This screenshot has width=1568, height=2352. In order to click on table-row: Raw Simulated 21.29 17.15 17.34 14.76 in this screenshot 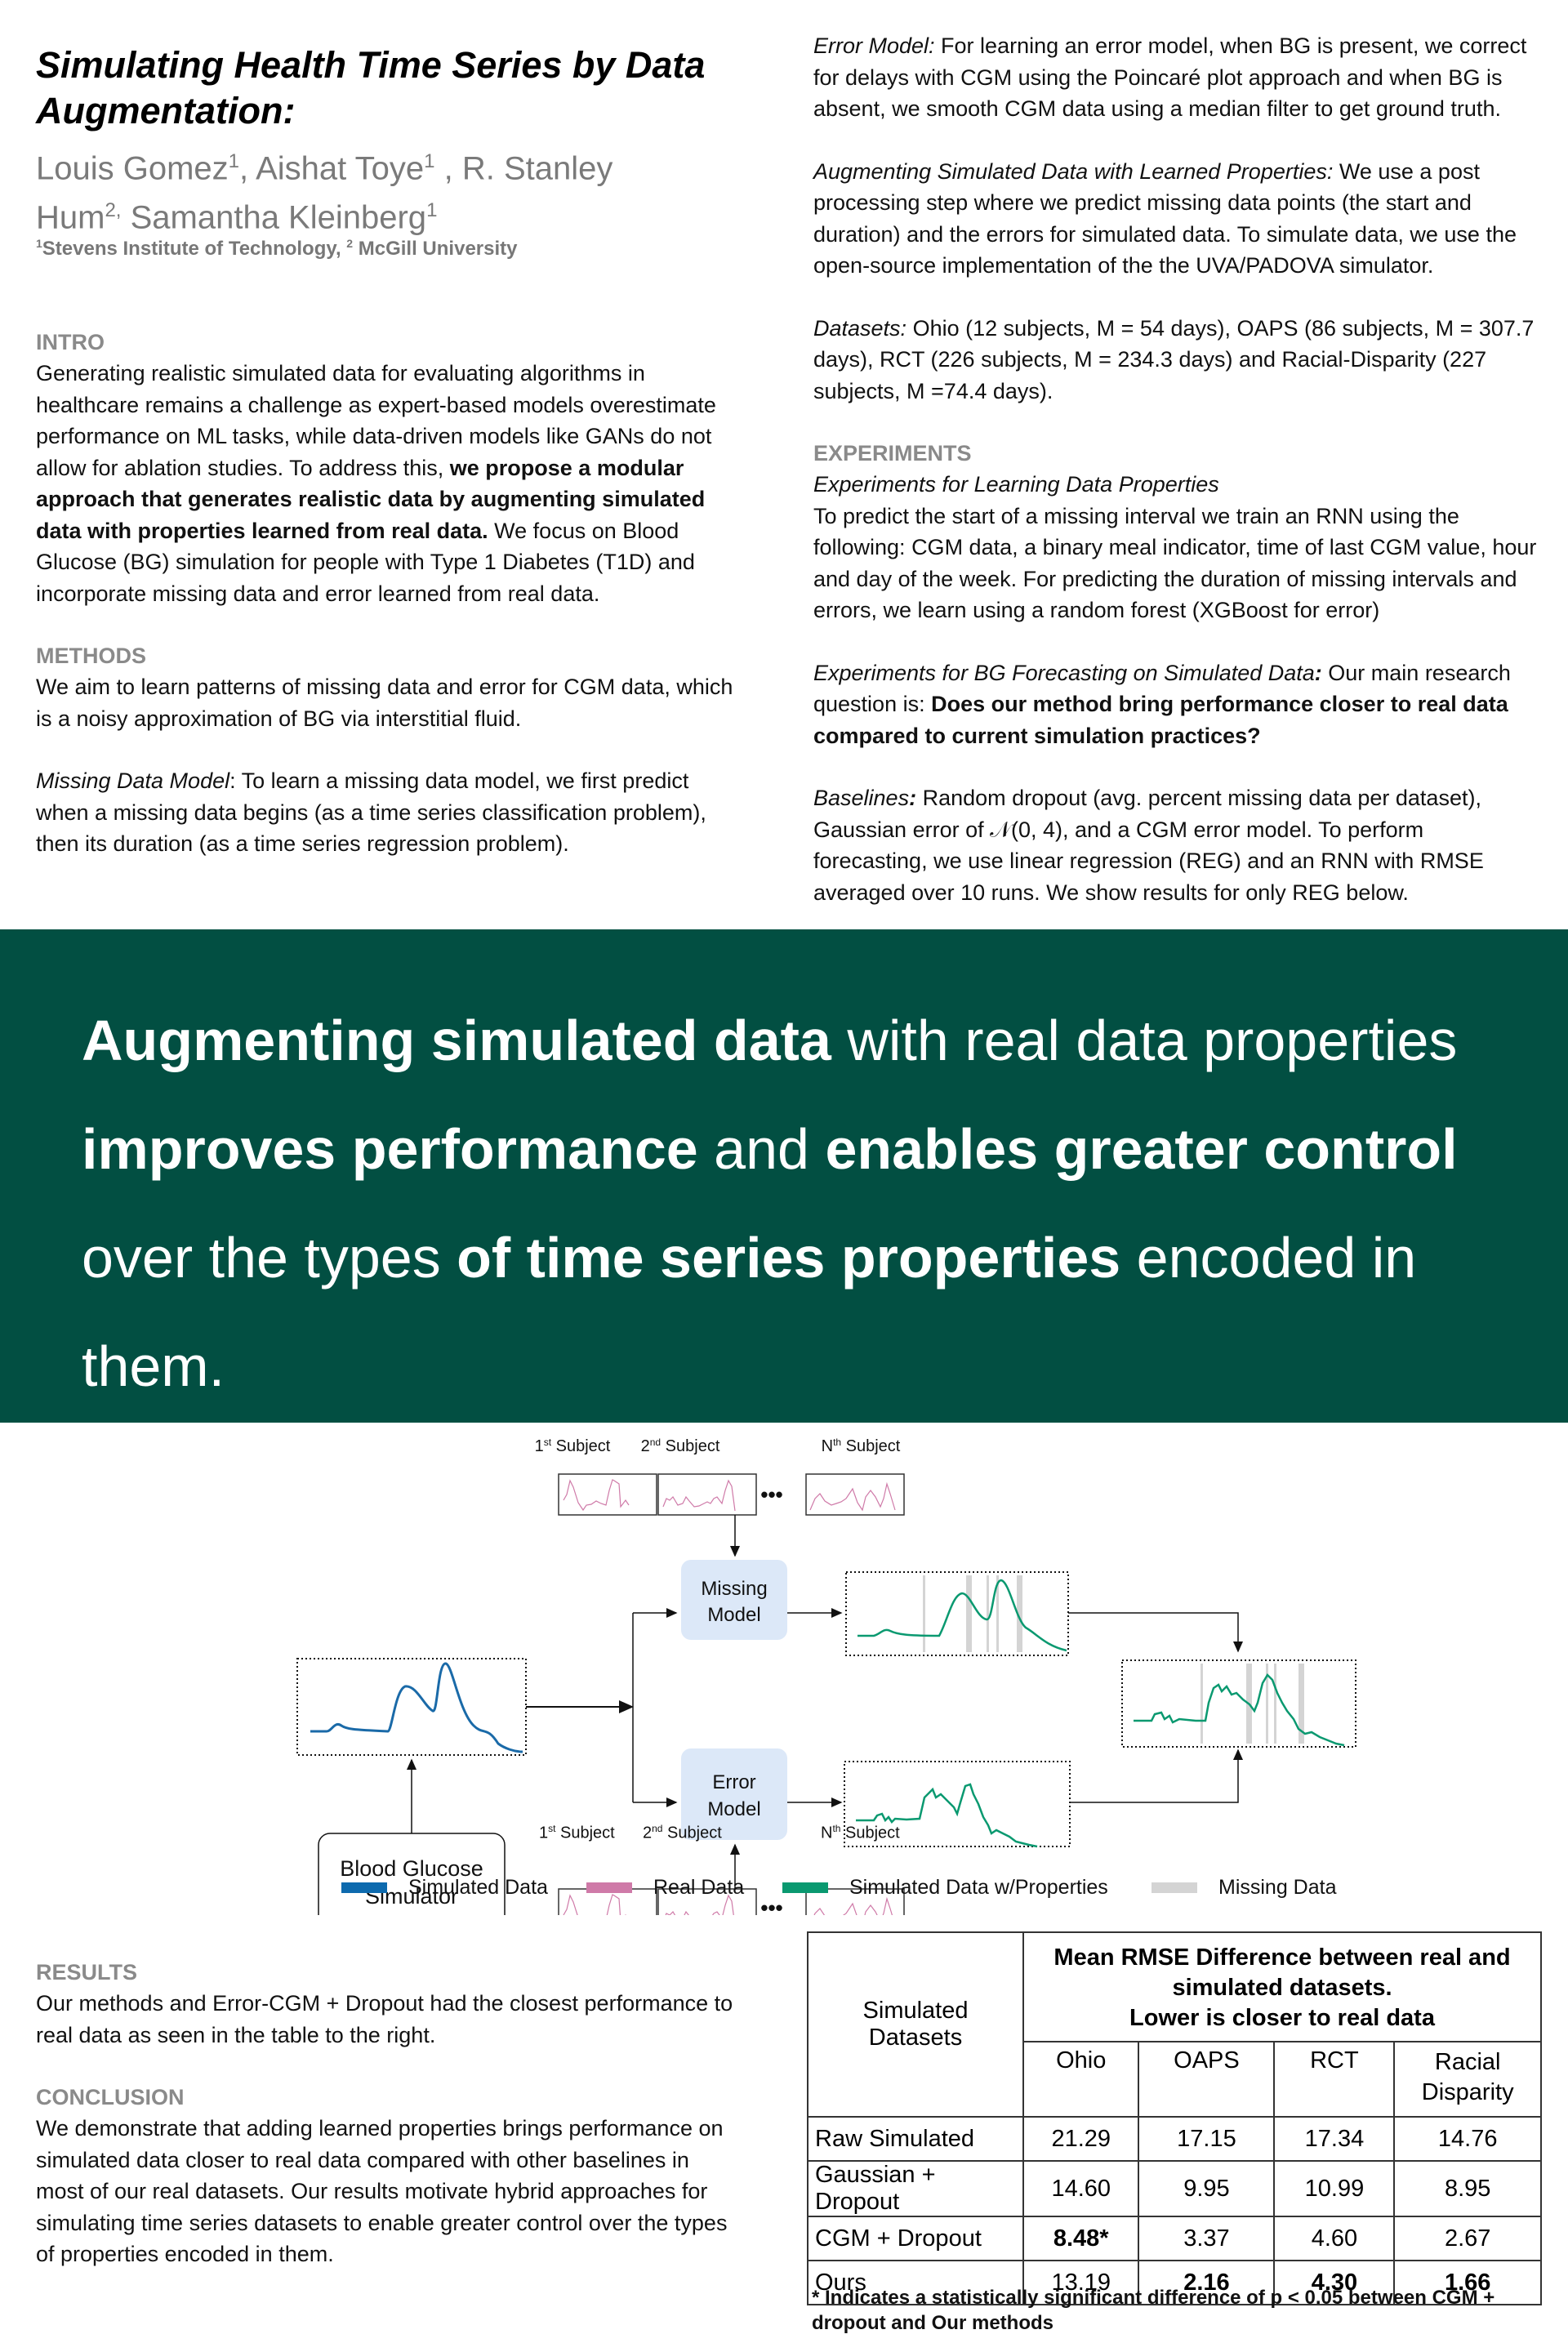, I will do `click(1174, 2139)`.